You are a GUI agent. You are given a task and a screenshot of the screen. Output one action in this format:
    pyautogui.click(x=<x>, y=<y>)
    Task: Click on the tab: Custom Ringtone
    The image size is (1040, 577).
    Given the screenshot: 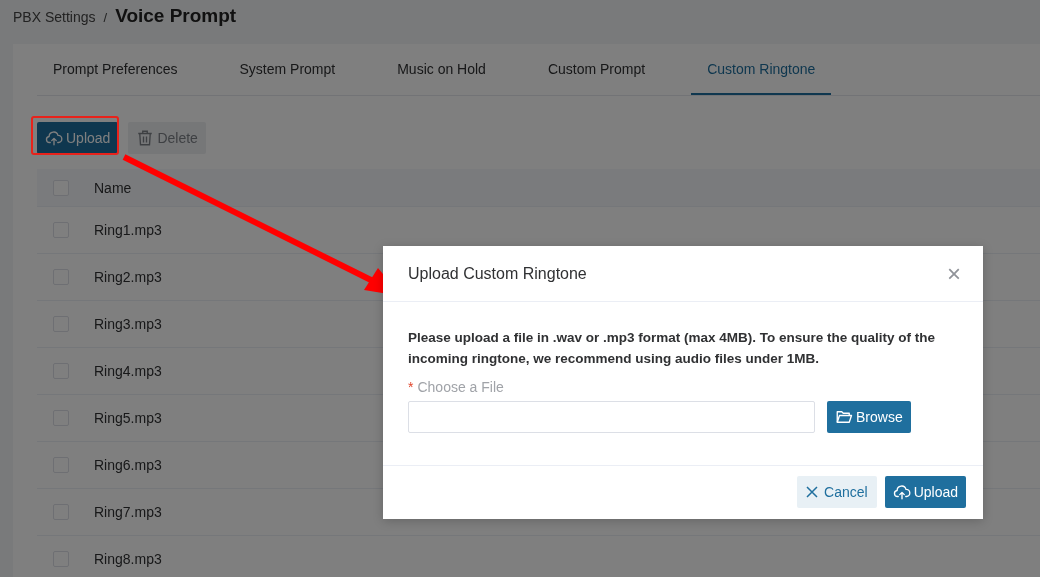 What is the action you would take?
    pyautogui.click(x=761, y=69)
    